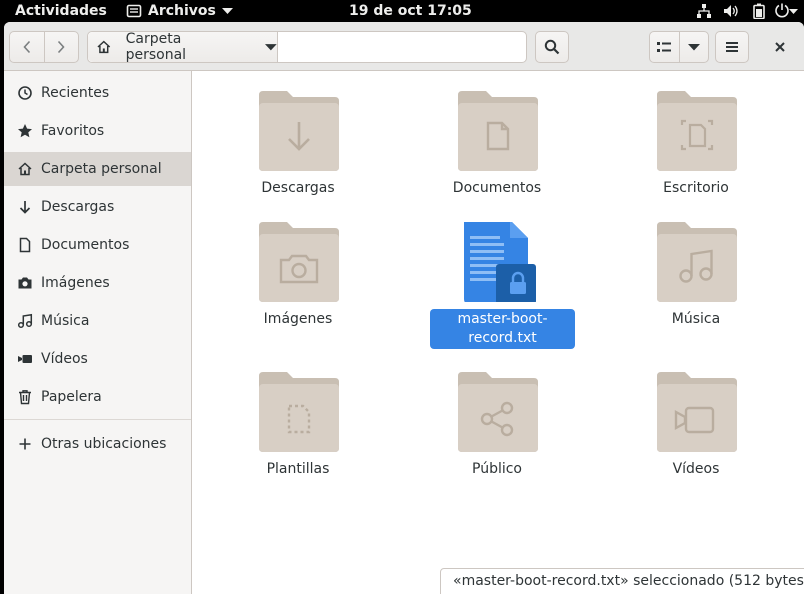  I want to click on sidebar-item-imagenes: Imágenes, so click(97, 283).